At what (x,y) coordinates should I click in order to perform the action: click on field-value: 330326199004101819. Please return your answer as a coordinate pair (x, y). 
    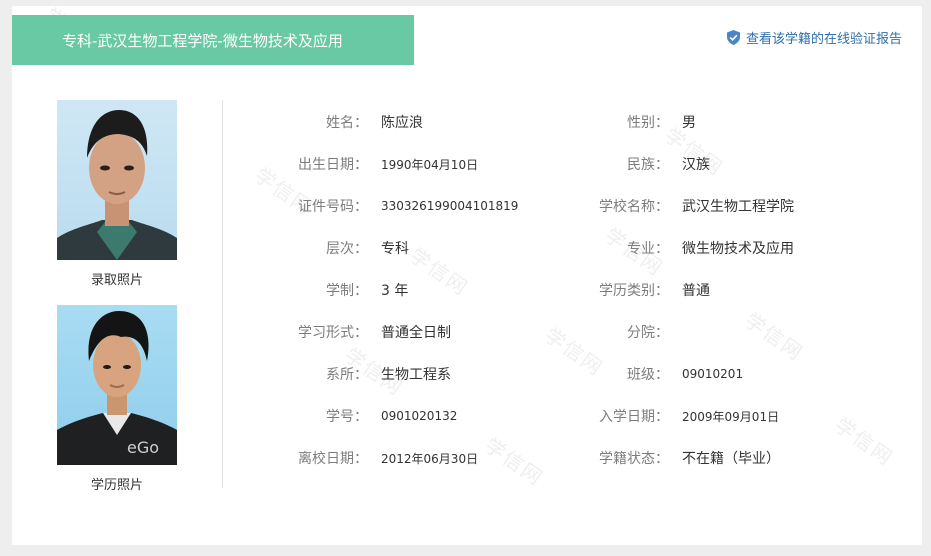
    Looking at the image, I should click on (450, 206).